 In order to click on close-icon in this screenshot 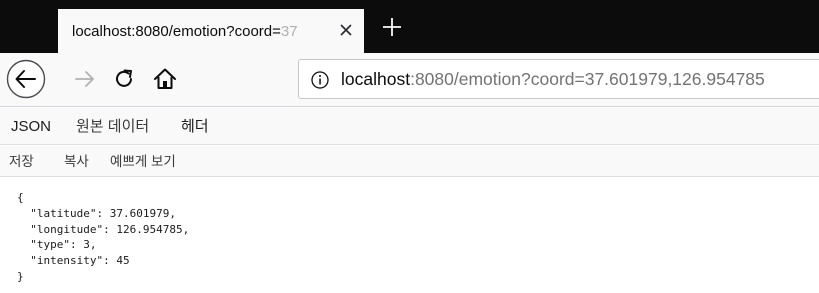, I will do `click(346, 30)`.